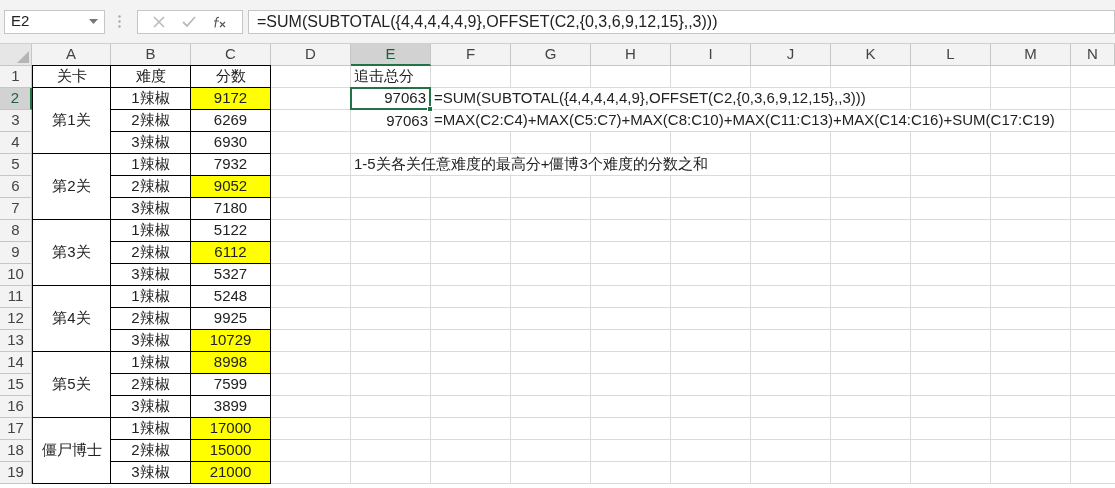  Describe the element at coordinates (231, 55) in the screenshot. I see `column-header: C` at that location.